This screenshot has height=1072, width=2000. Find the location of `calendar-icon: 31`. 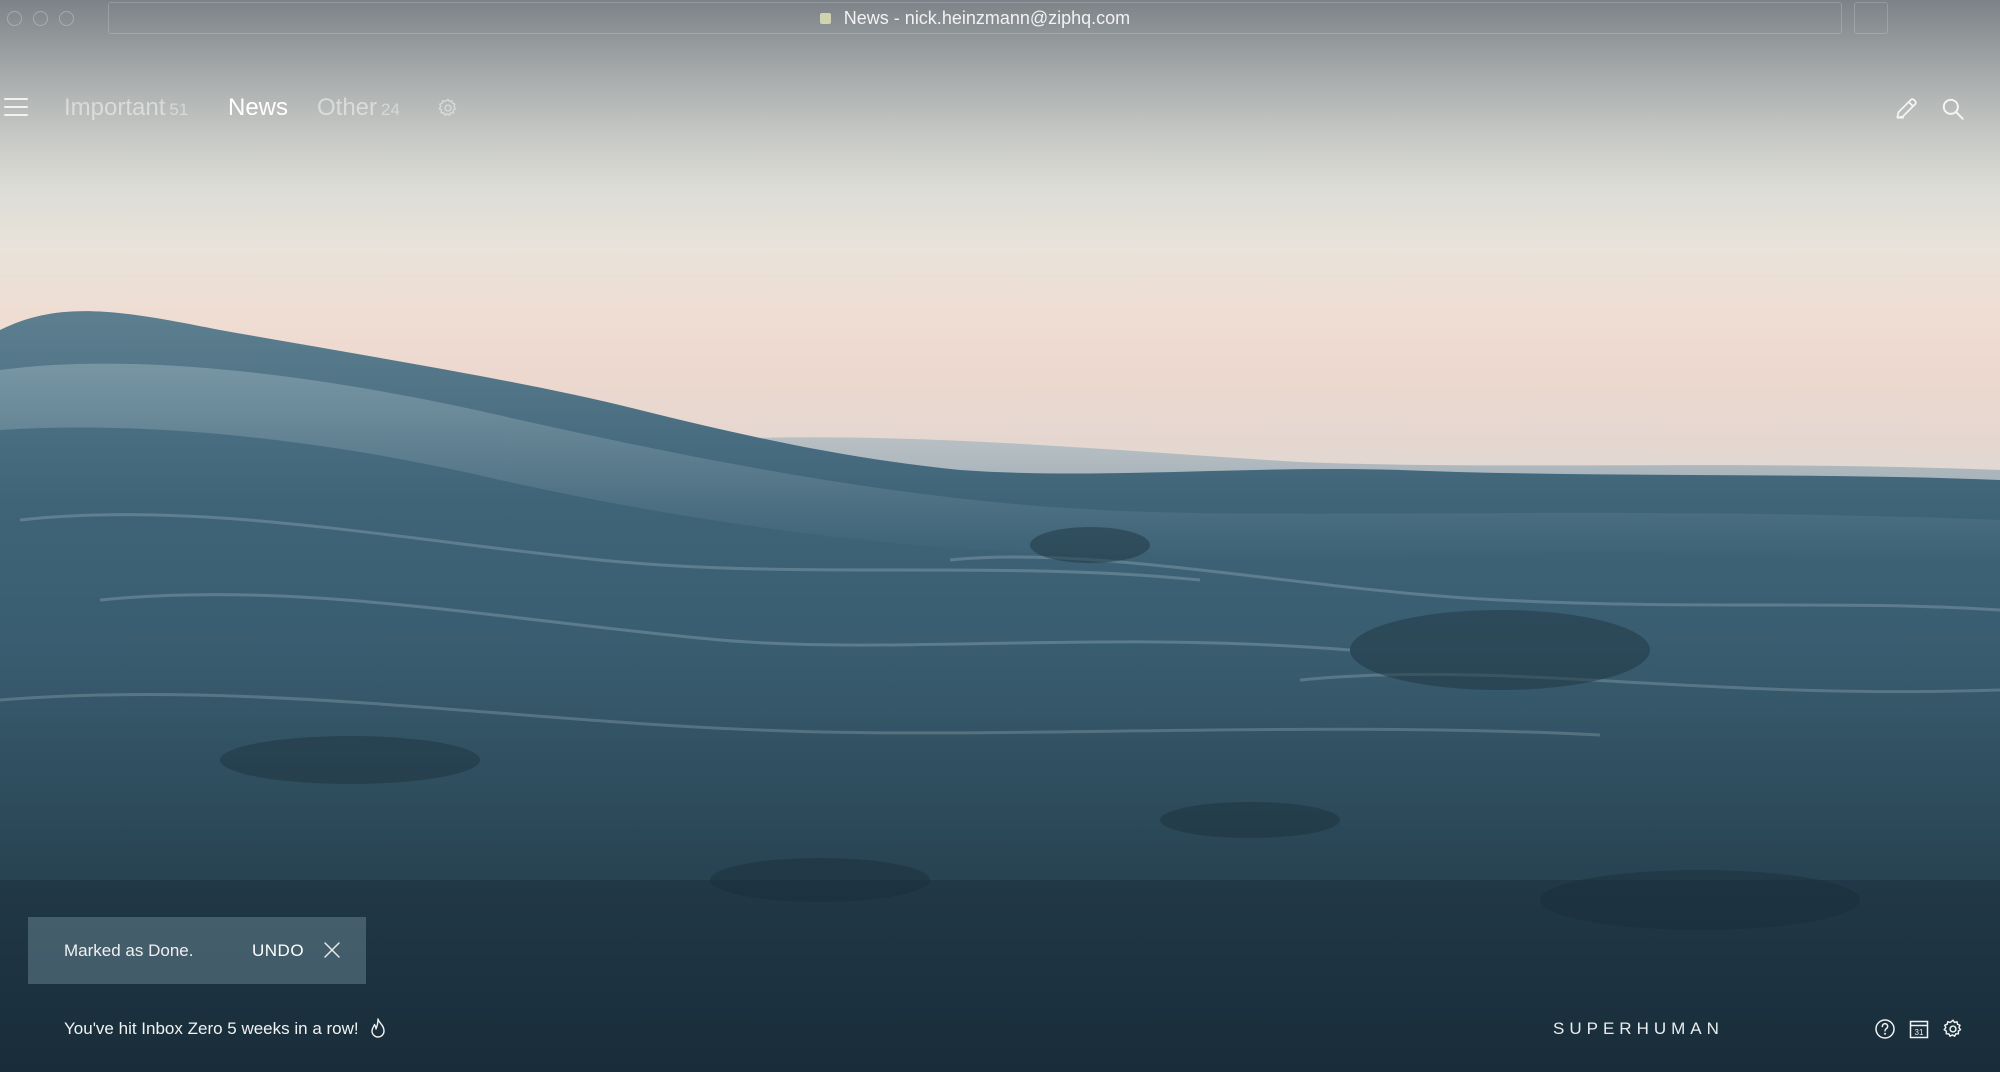

calendar-icon: 31 is located at coordinates (1919, 1029).